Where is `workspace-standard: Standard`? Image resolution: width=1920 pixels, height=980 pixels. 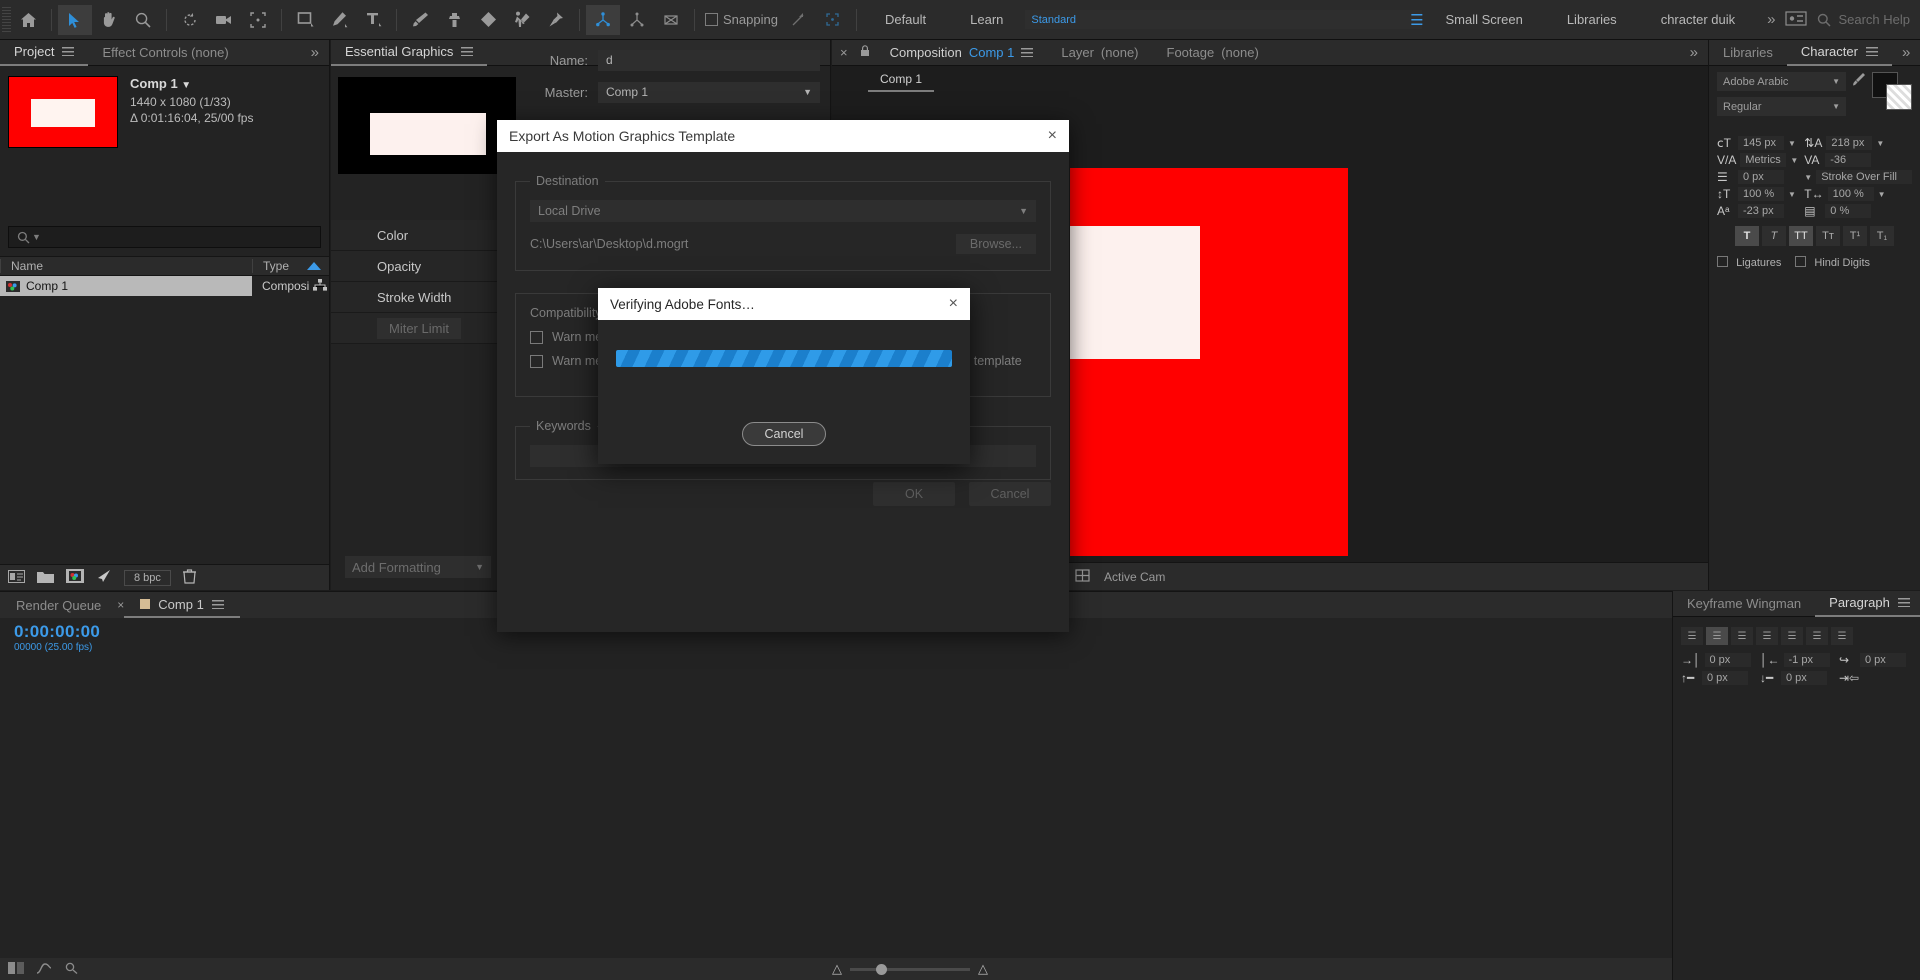 workspace-standard: Standard is located at coordinates (1224, 19).